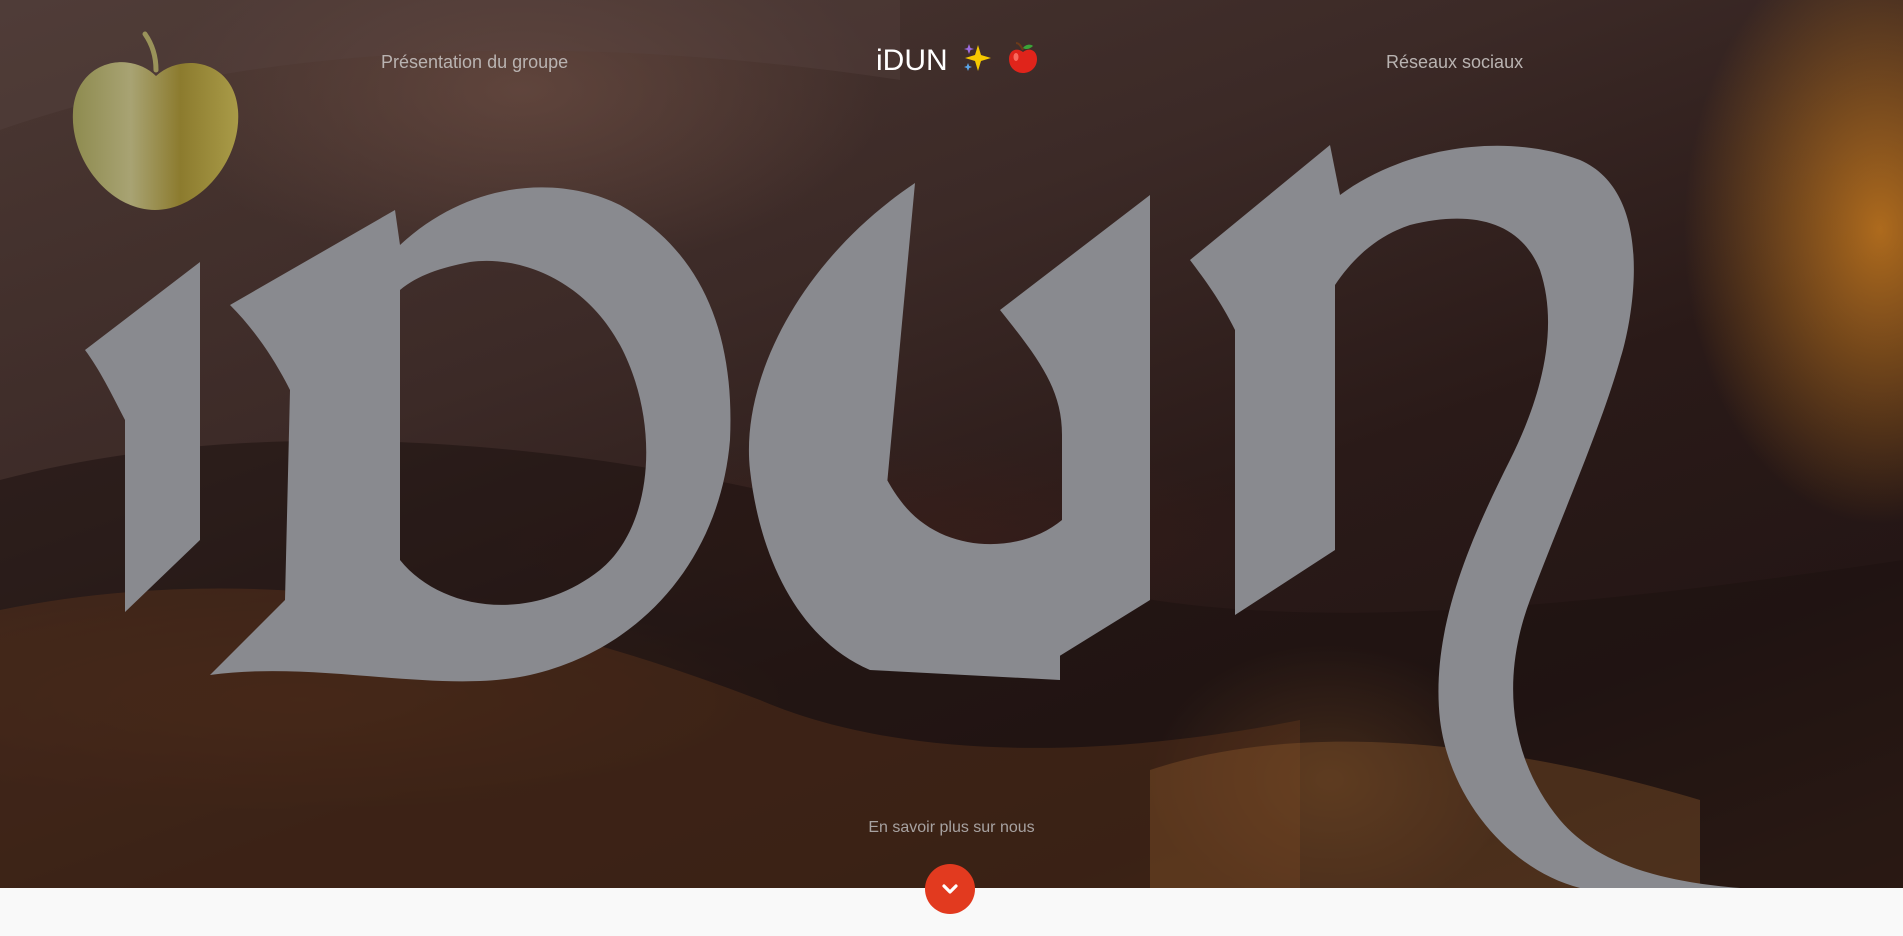 The image size is (1903, 936). What do you see at coordinates (912, 60) in the screenshot?
I see `brand-label: iDUN` at bounding box center [912, 60].